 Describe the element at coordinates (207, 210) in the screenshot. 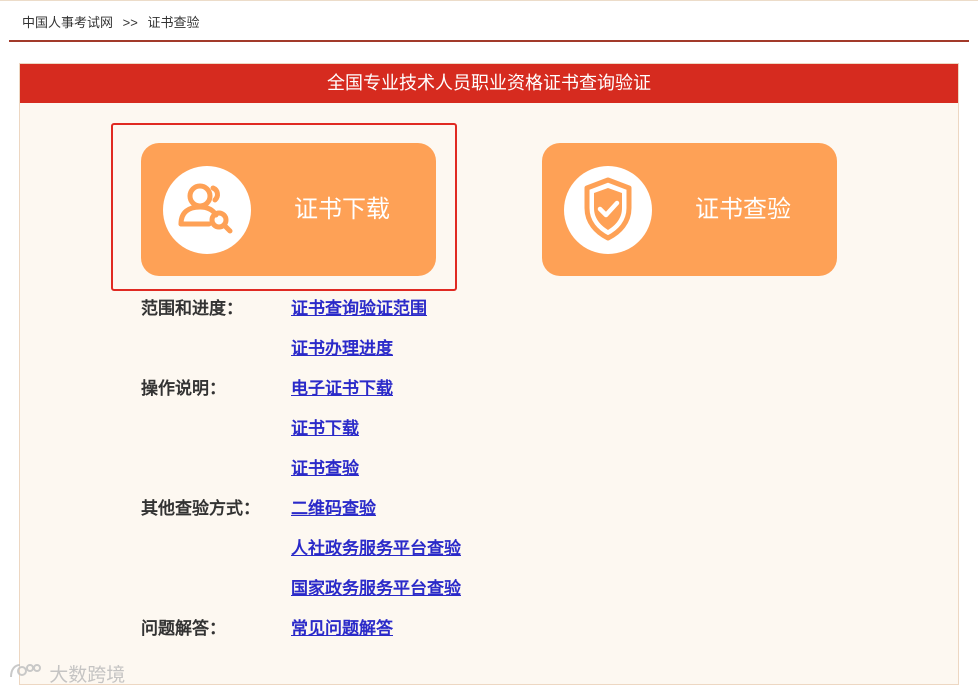

I see `user-search-icon` at that location.